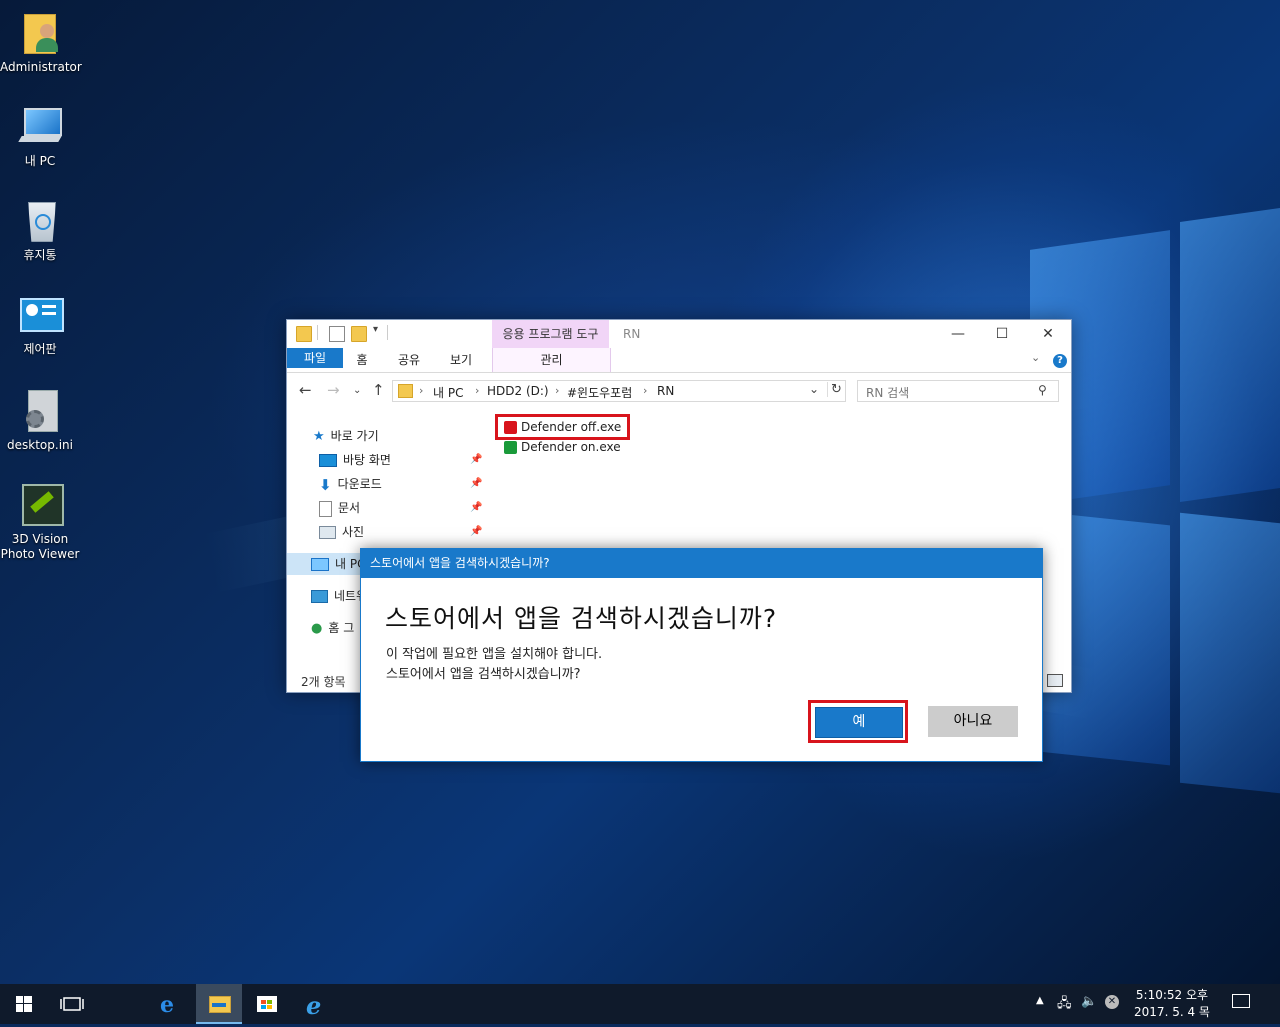 This screenshot has height=1027, width=1280. Describe the element at coordinates (40, 554) in the screenshot. I see `desktop-icon-label: Photo Viewer` at that location.